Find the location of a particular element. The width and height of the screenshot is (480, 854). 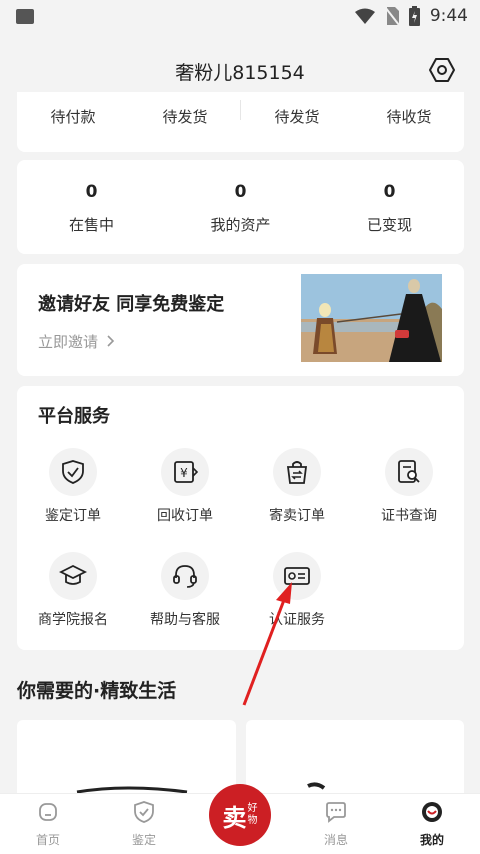

service-consignment-orders: 寄卖订单 is located at coordinates (297, 486).